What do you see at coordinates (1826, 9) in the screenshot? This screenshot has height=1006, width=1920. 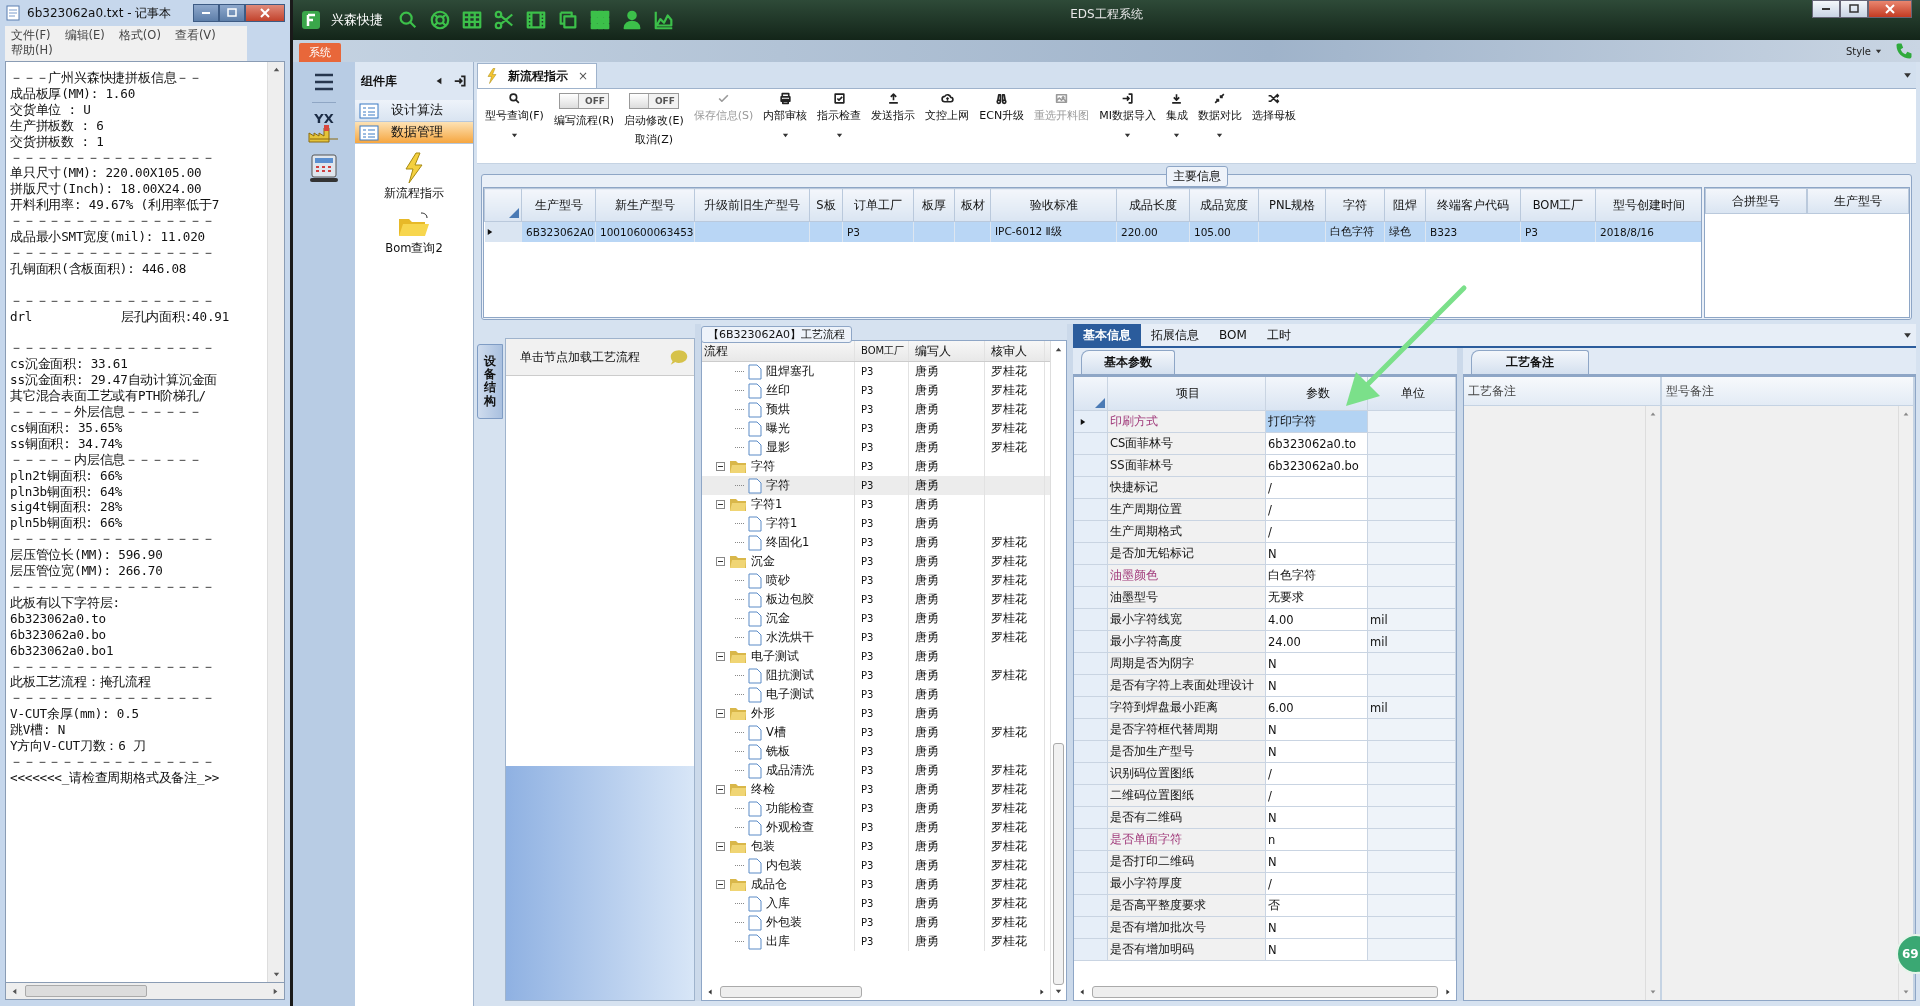 I see `minimize-button` at bounding box center [1826, 9].